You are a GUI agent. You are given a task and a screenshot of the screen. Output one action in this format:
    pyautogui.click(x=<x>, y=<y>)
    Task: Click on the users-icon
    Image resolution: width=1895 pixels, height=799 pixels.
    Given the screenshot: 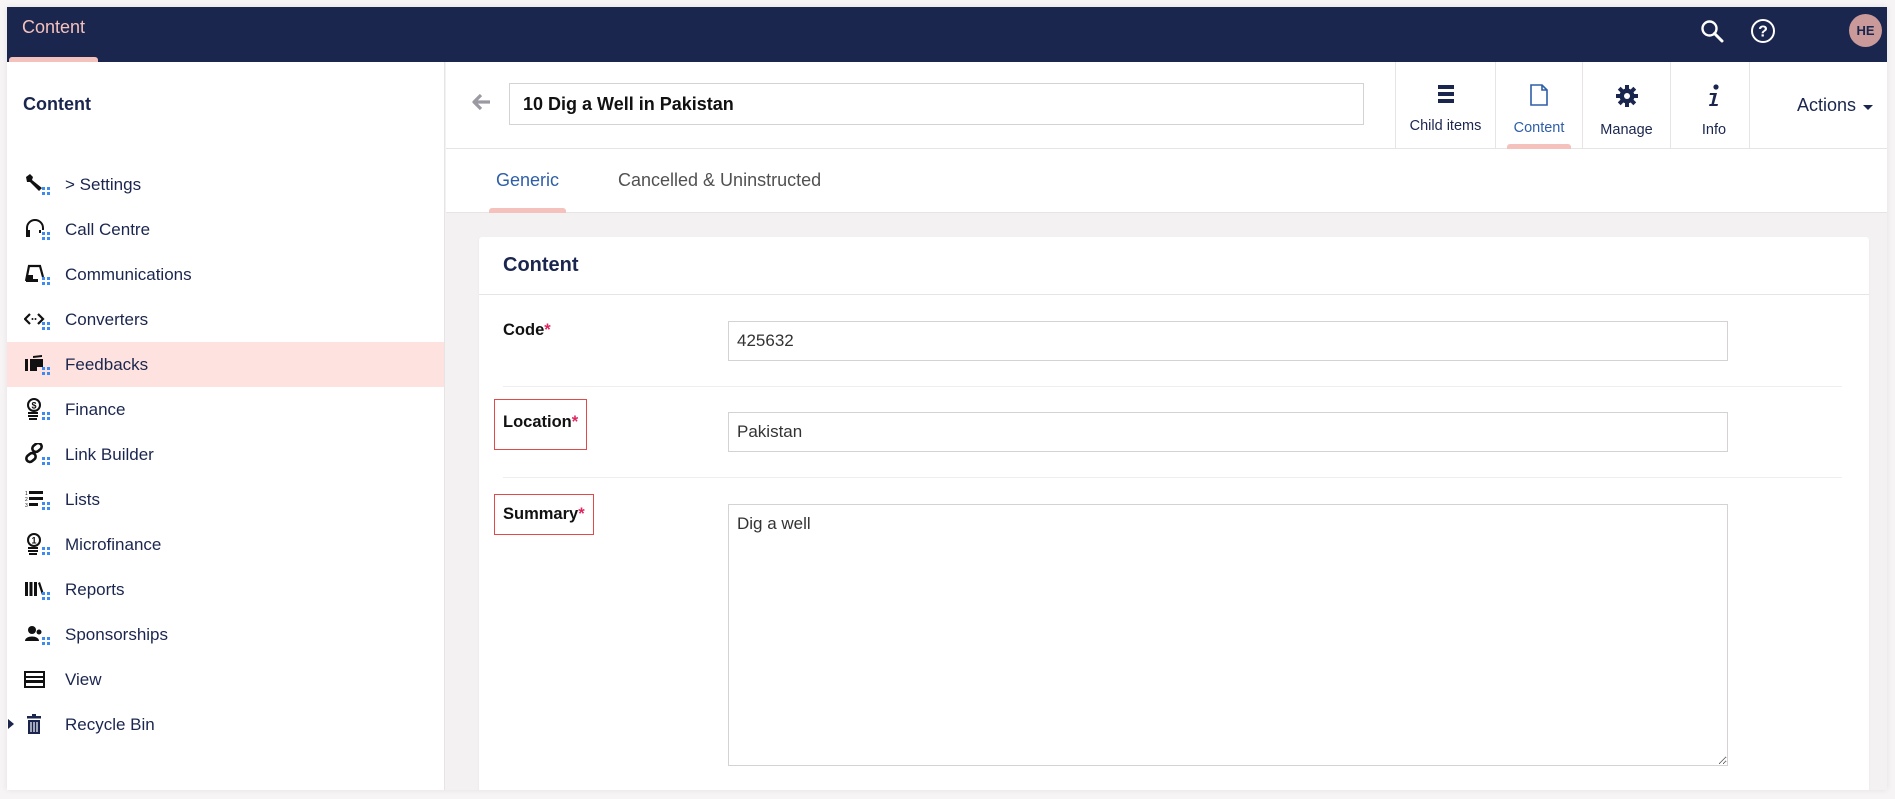 What is the action you would take?
    pyautogui.click(x=40, y=635)
    